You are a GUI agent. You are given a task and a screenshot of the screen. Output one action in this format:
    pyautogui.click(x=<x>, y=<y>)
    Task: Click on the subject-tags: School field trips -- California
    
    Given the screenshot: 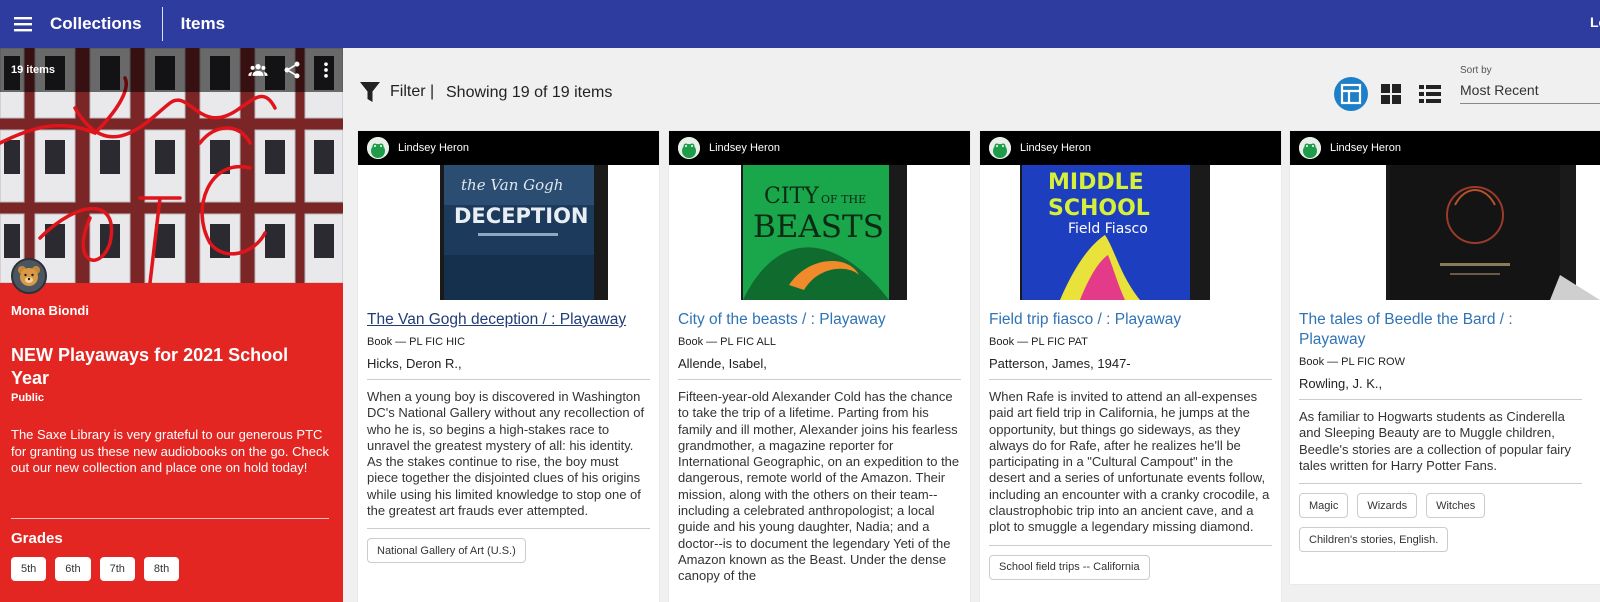 What is the action you would take?
    pyautogui.click(x=1130, y=567)
    